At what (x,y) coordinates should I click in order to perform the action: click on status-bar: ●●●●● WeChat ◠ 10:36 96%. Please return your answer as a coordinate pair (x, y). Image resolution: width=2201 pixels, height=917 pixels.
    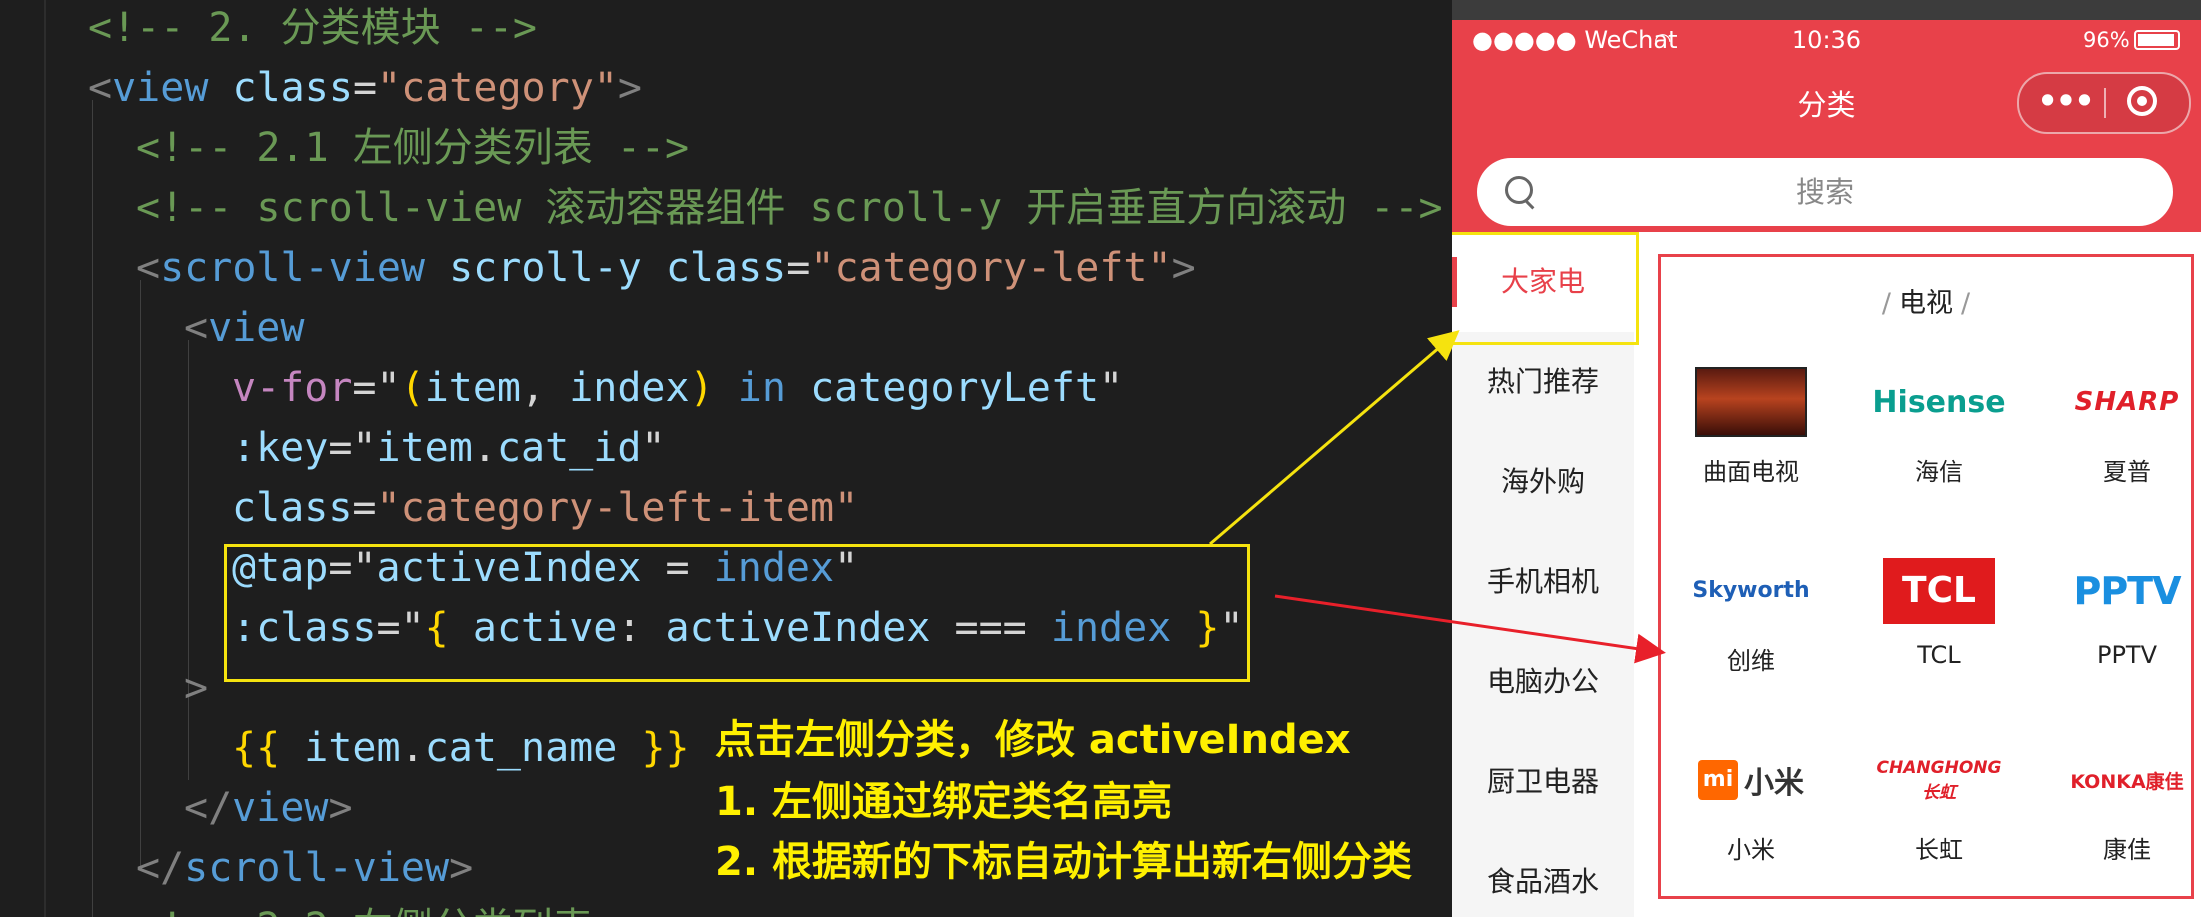
    Looking at the image, I should click on (1826, 43).